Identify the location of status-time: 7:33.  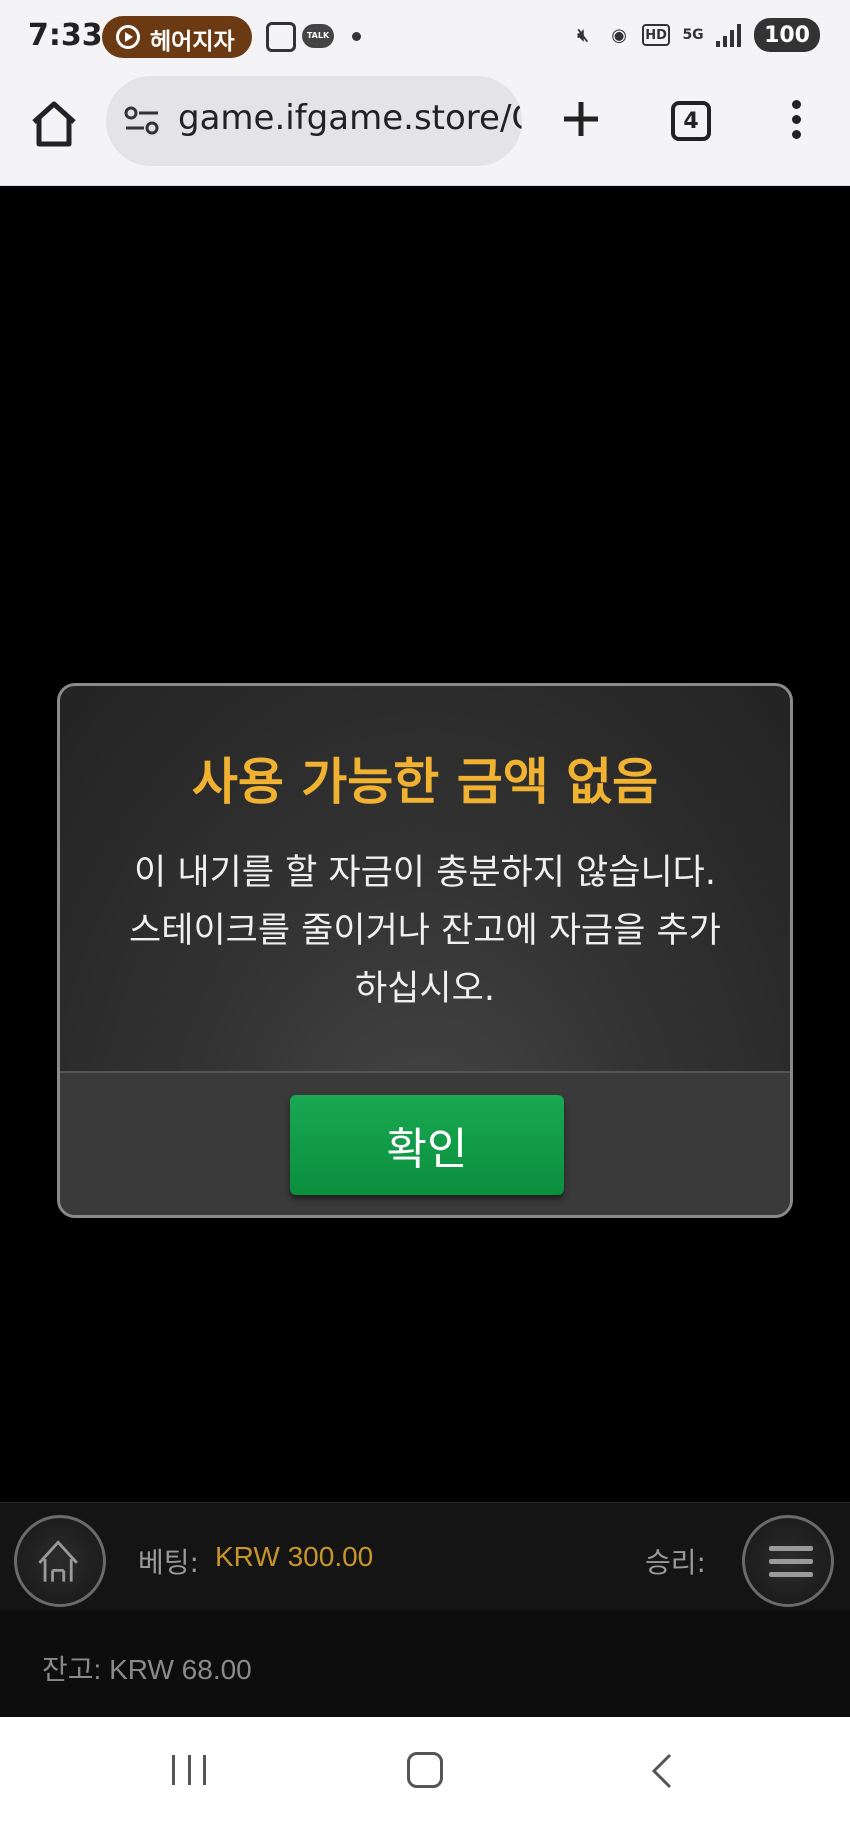
(65, 35).